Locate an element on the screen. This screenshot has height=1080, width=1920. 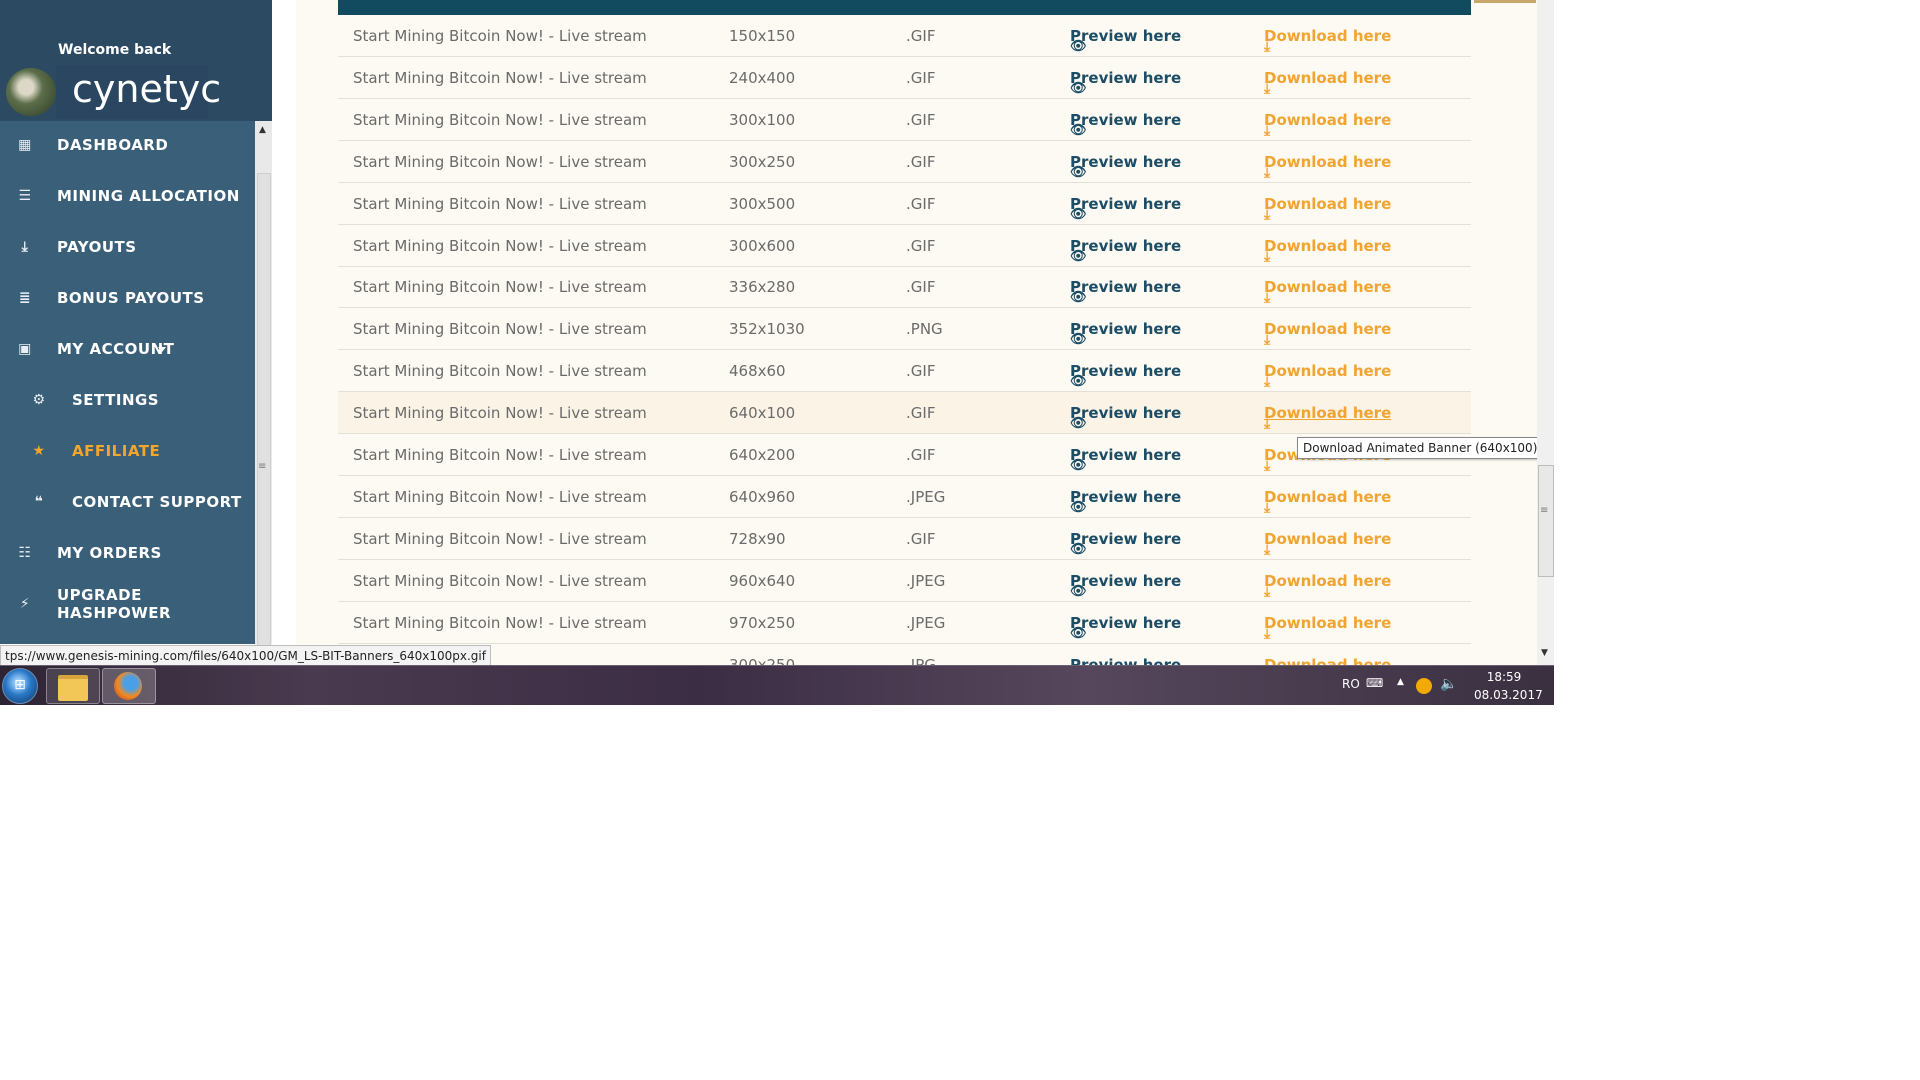
chat-icon: ❝ is located at coordinates (39, 502).